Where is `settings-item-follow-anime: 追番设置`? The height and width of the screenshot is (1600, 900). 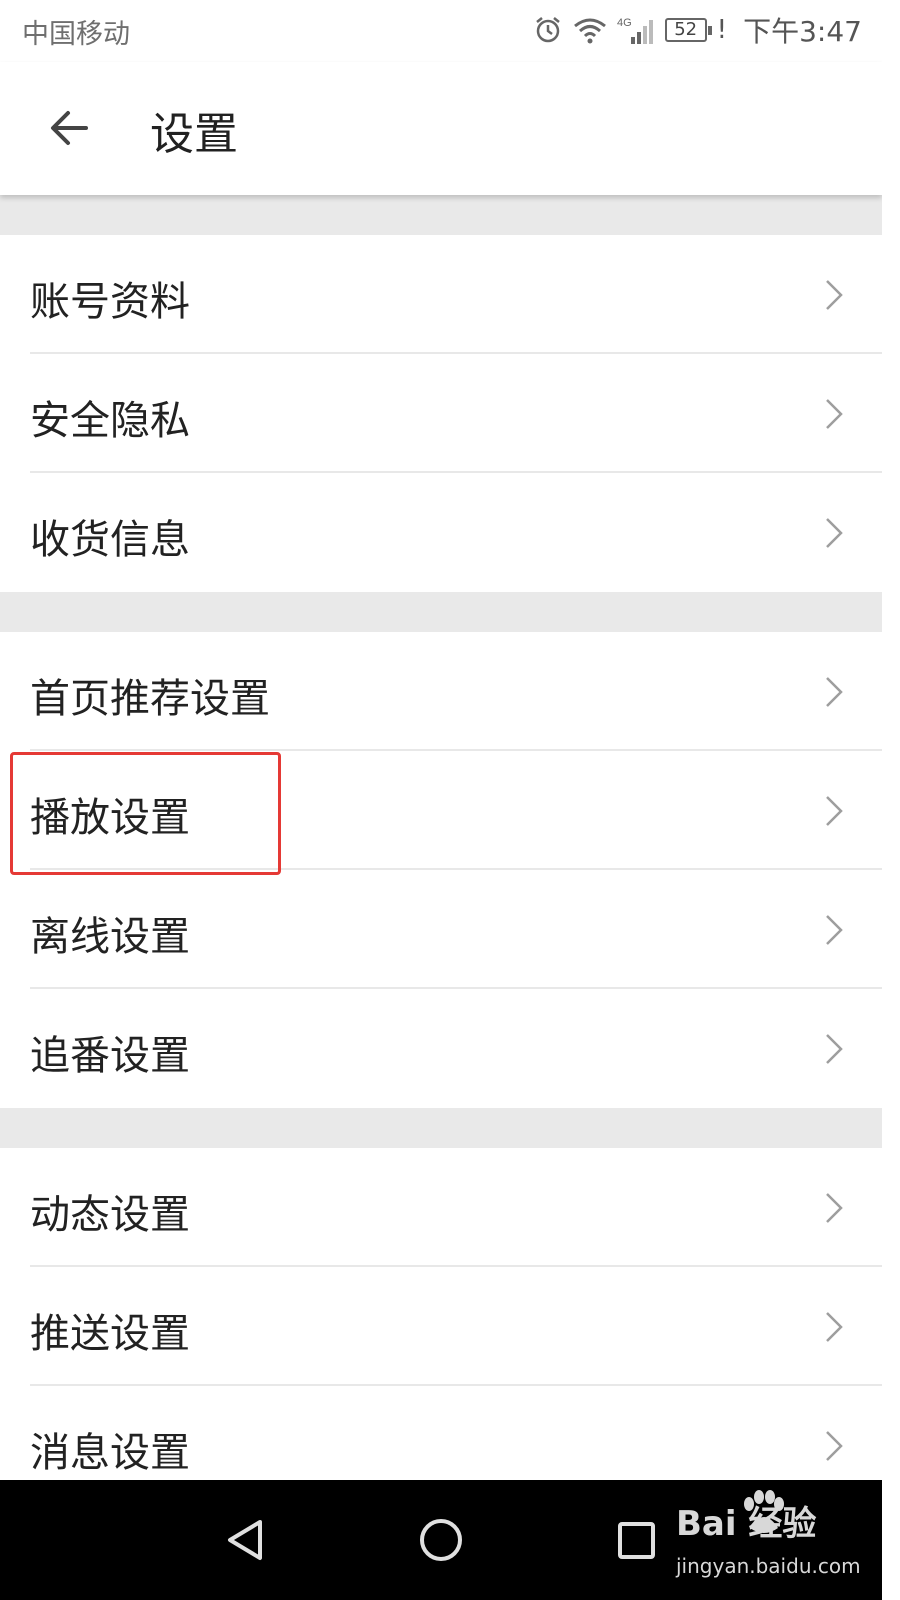
settings-item-follow-anime: 追番设置 is located at coordinates (441, 1048).